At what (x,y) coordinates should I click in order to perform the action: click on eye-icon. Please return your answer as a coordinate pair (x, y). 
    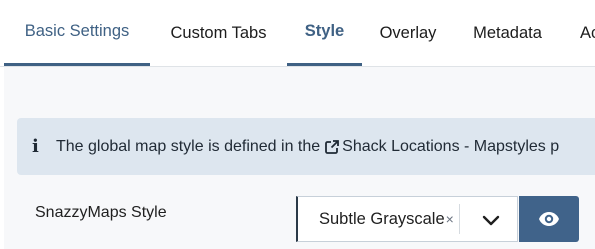
    Looking at the image, I should click on (549, 219).